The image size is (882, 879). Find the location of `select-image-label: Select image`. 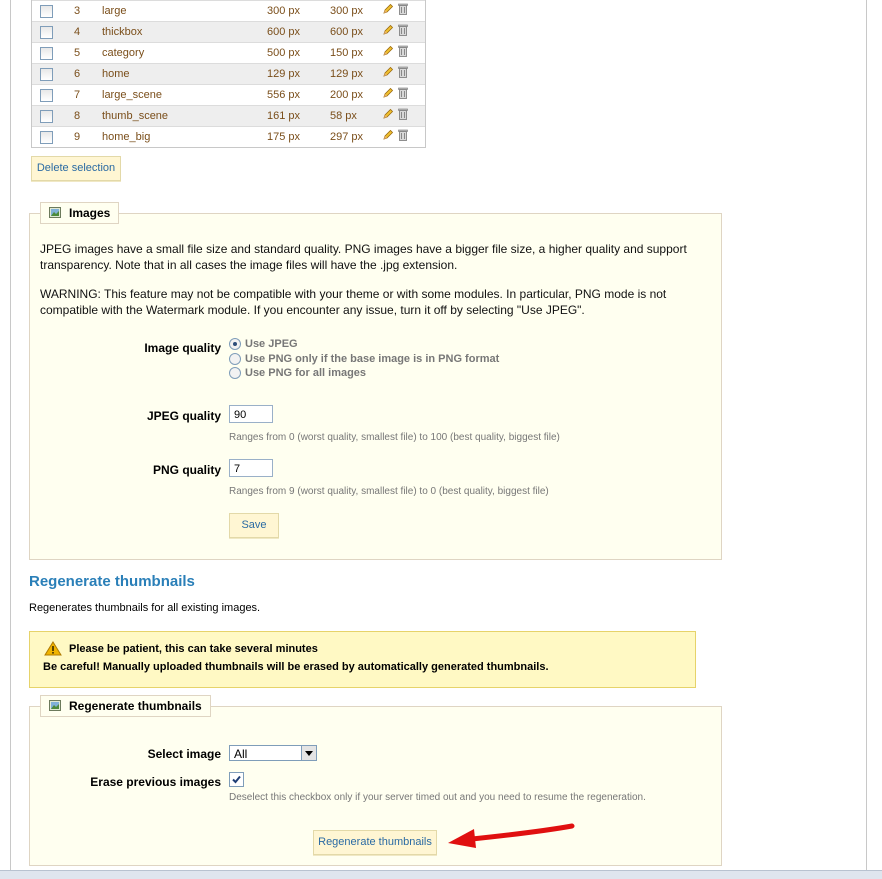

select-image-label: Select image is located at coordinates (184, 754).